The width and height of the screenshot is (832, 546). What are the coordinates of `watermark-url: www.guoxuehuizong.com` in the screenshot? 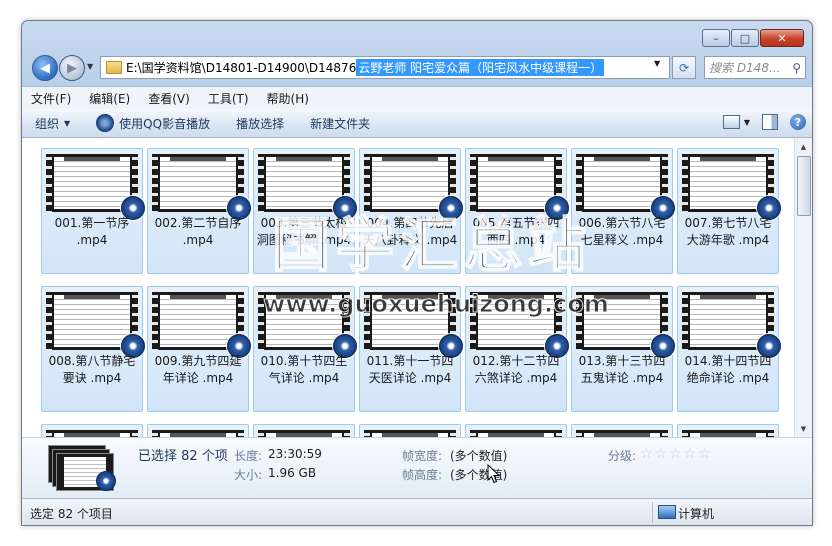 It's located at (436, 304).